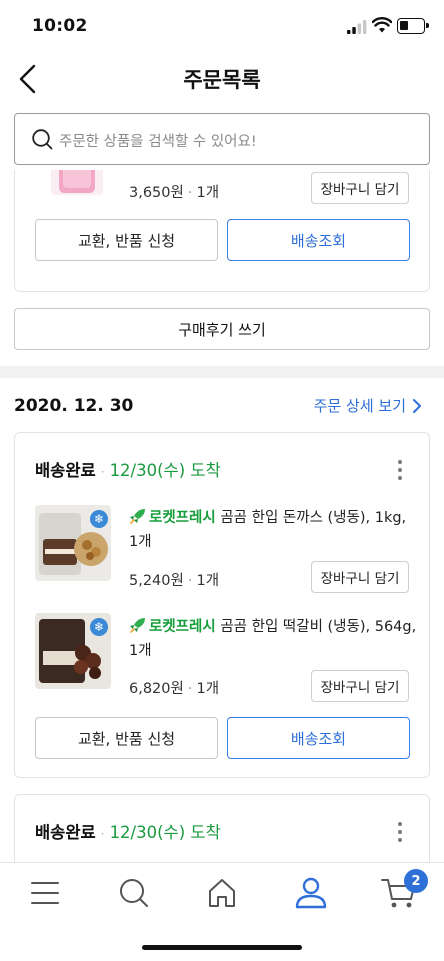  What do you see at coordinates (156, 581) in the screenshot?
I see `item-price: 5,240원` at bounding box center [156, 581].